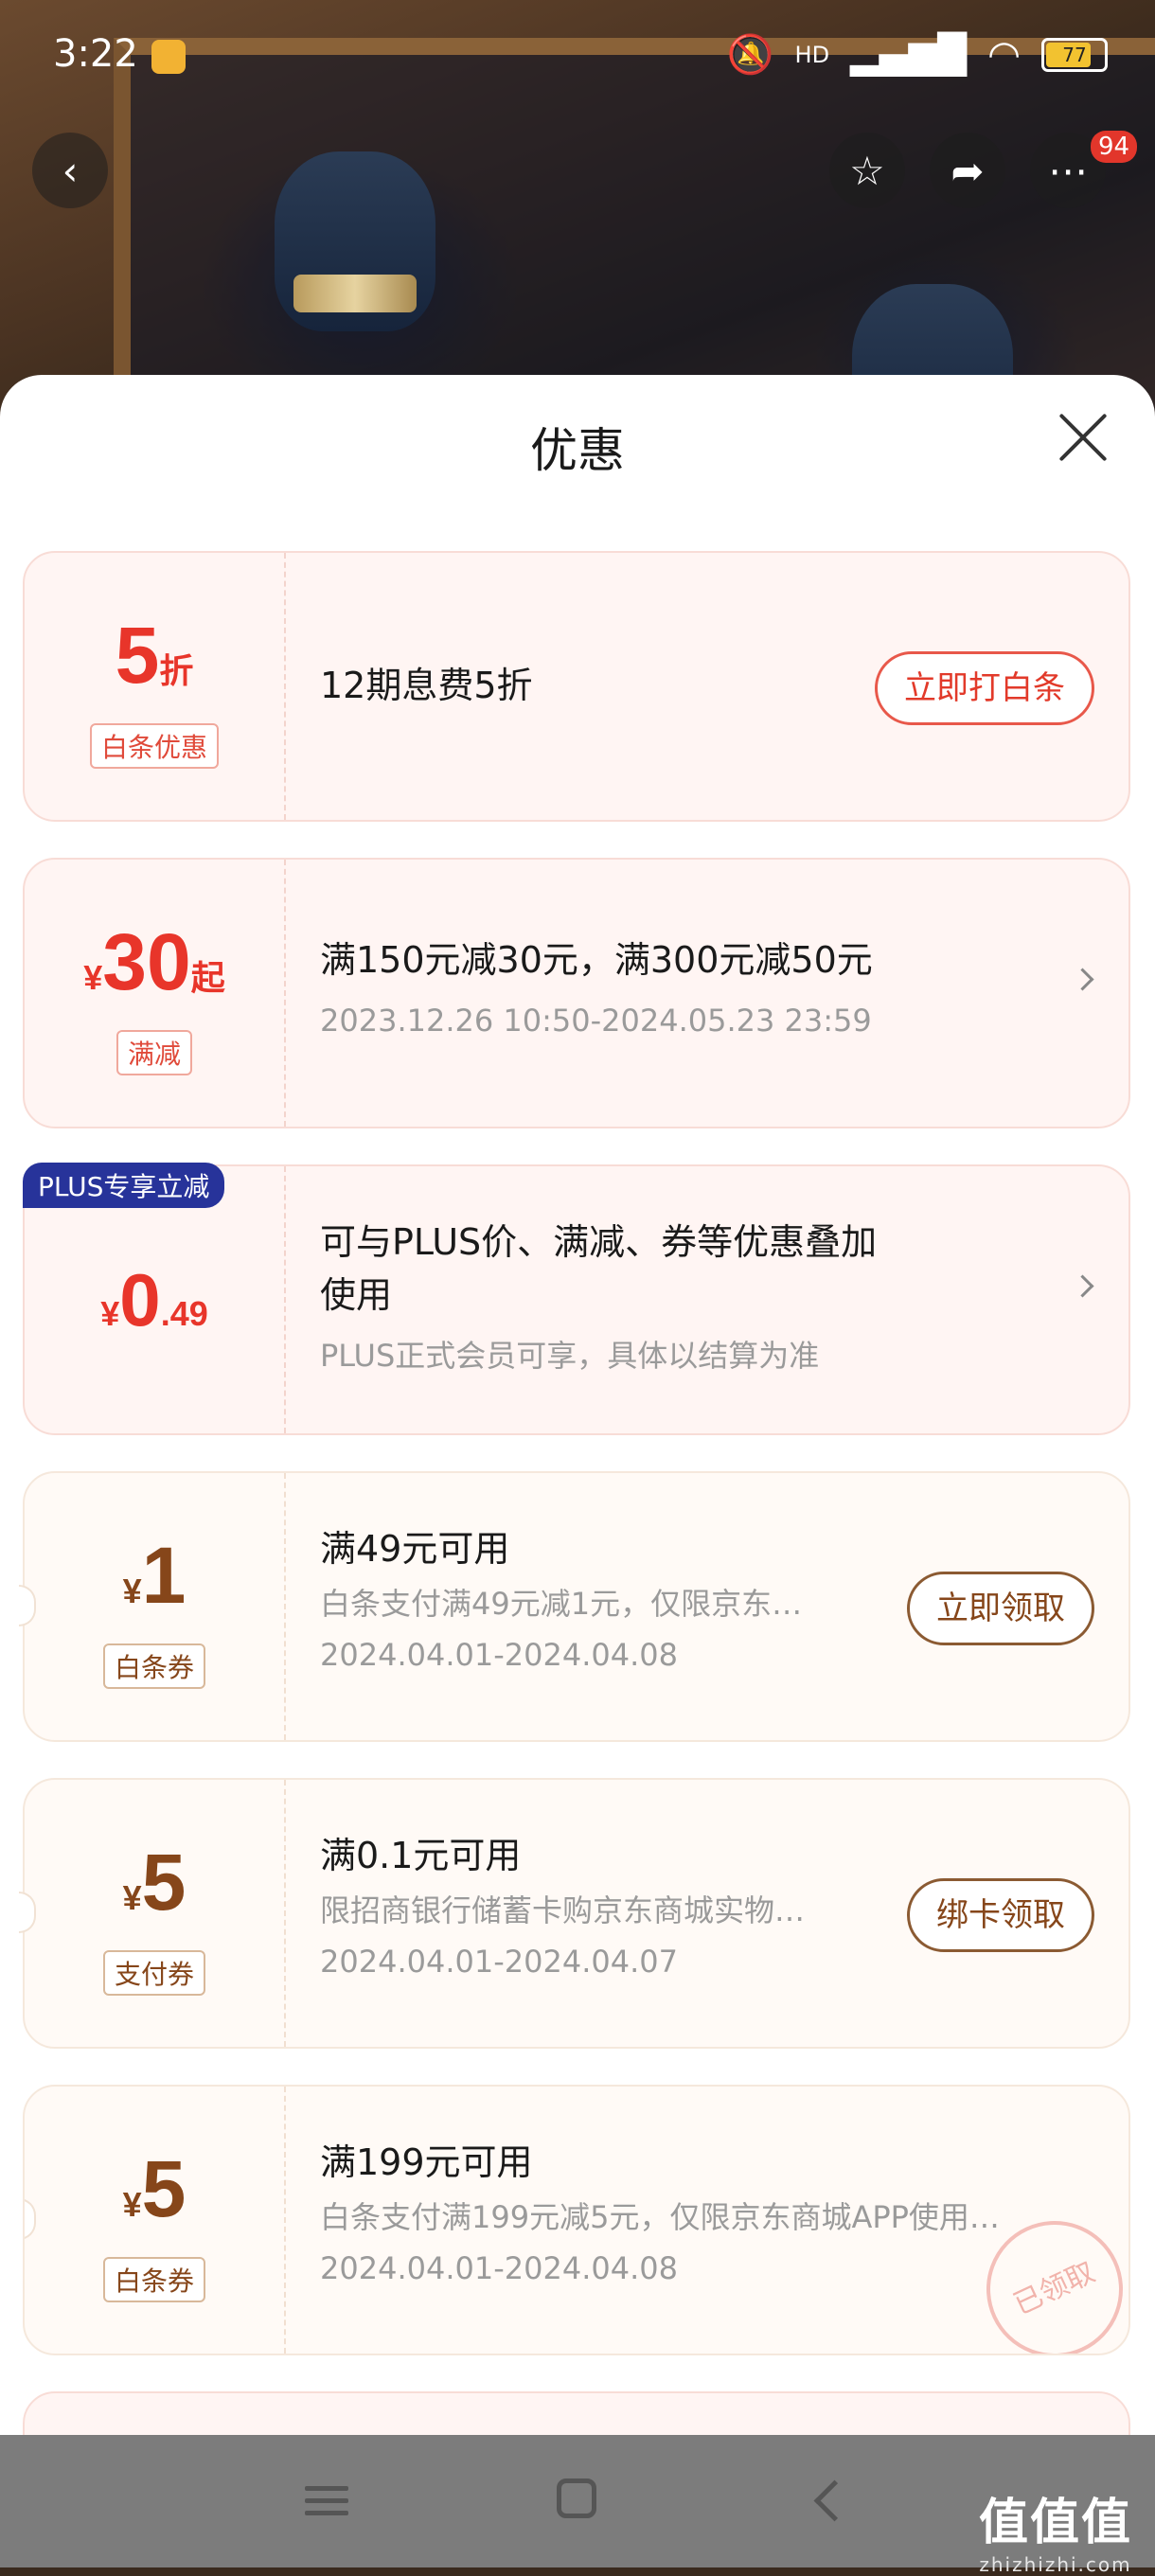 The image size is (1155, 2576). Describe the element at coordinates (596, 1021) in the screenshot. I see `offer-date: 2023.12.26 10:50-2024.05.23 23:59` at that location.